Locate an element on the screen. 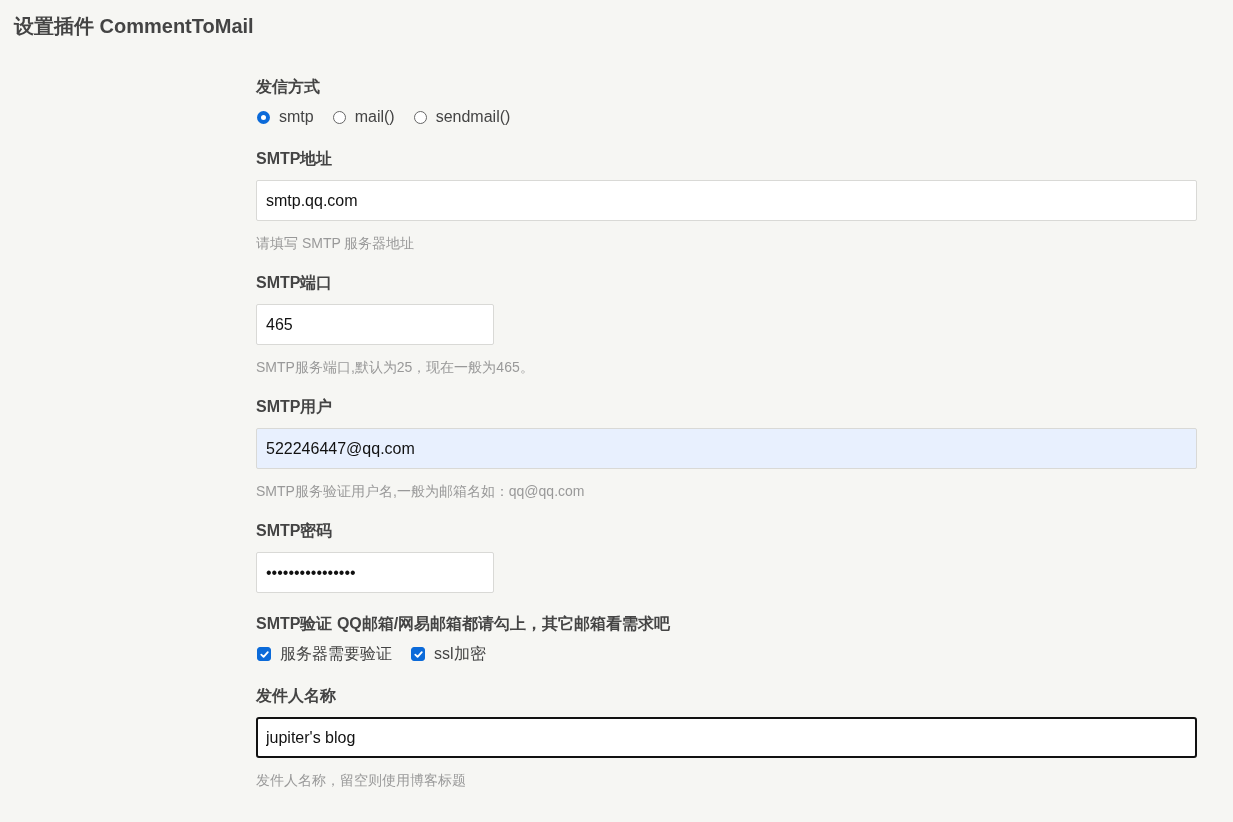 This screenshot has width=1233, height=822. field-hint: SMTP服务验证用户名,一般为邮箱名如：qq@qq.com is located at coordinates (421, 491).